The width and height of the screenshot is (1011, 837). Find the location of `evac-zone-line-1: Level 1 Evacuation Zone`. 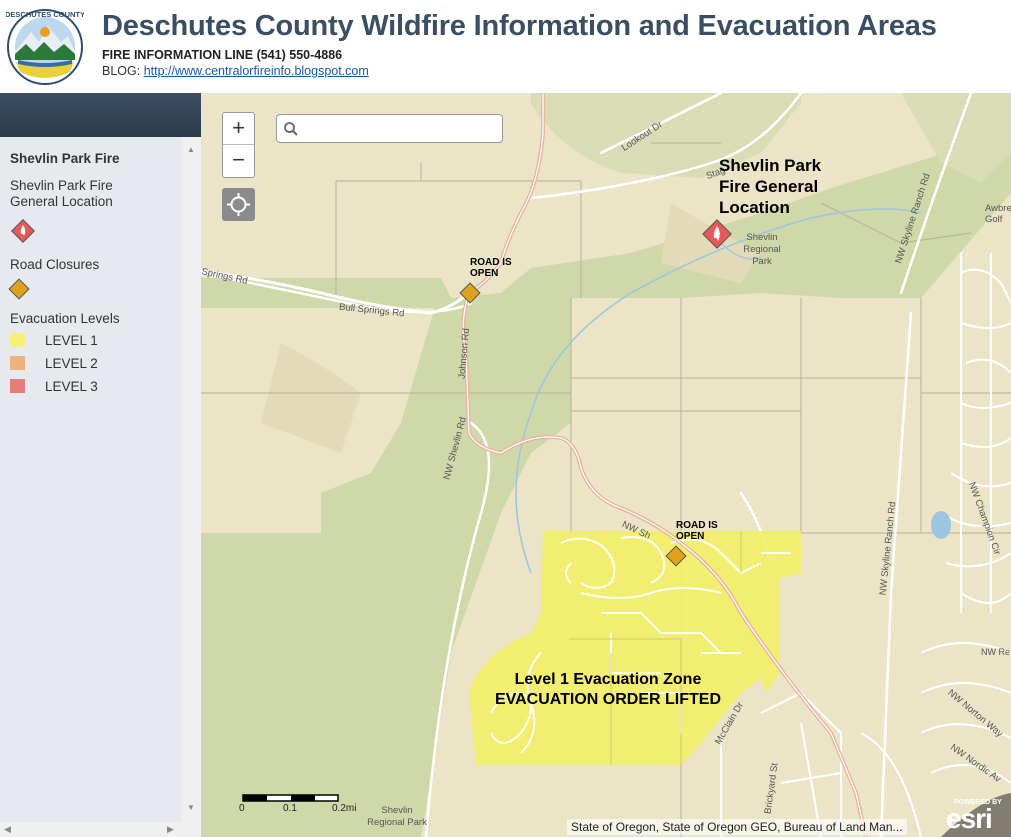

evac-zone-line-1: Level 1 Evacuation Zone is located at coordinates (608, 679).